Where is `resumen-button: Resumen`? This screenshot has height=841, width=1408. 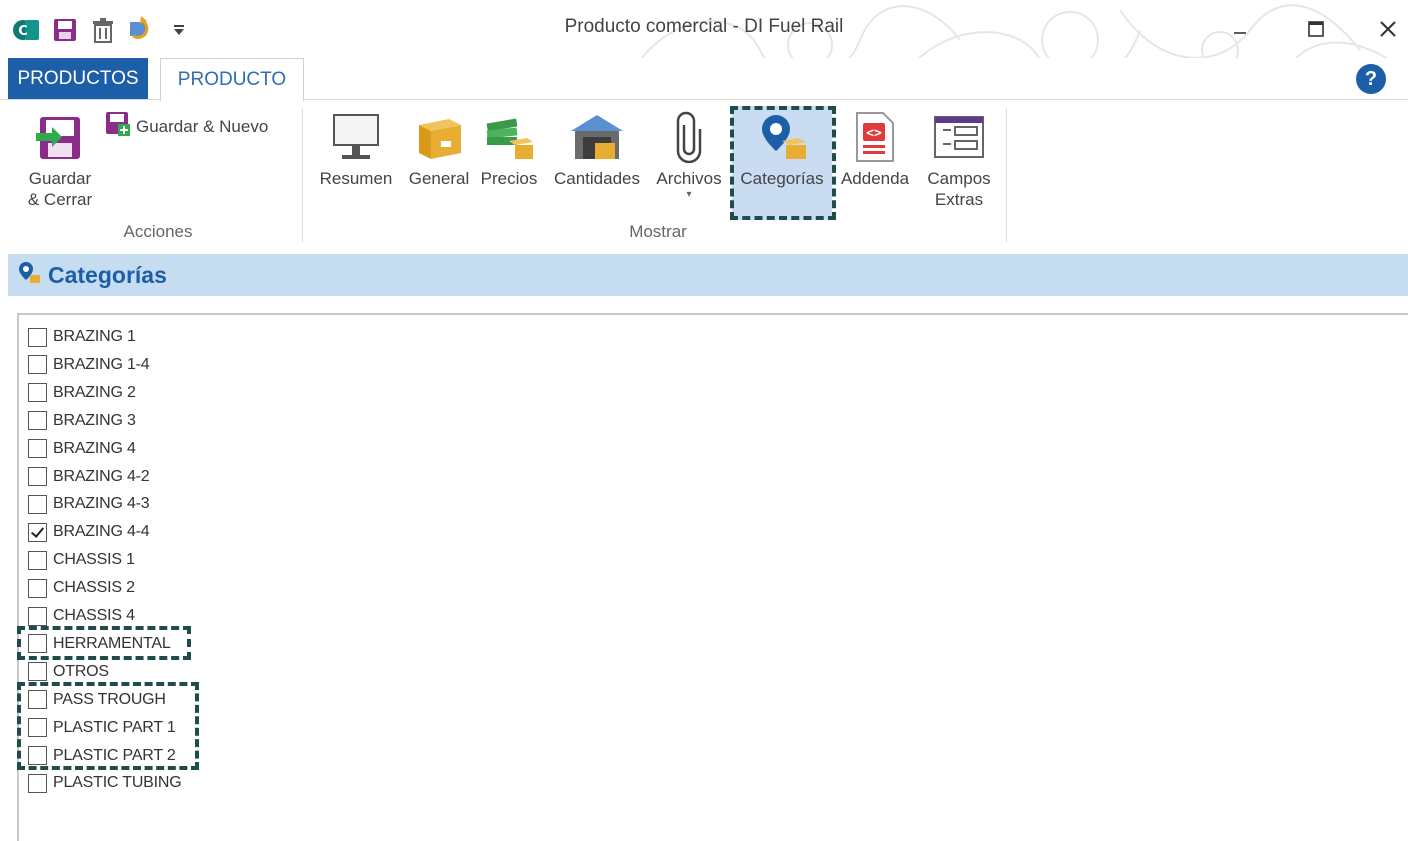
resumen-button: Resumen is located at coordinates (356, 147).